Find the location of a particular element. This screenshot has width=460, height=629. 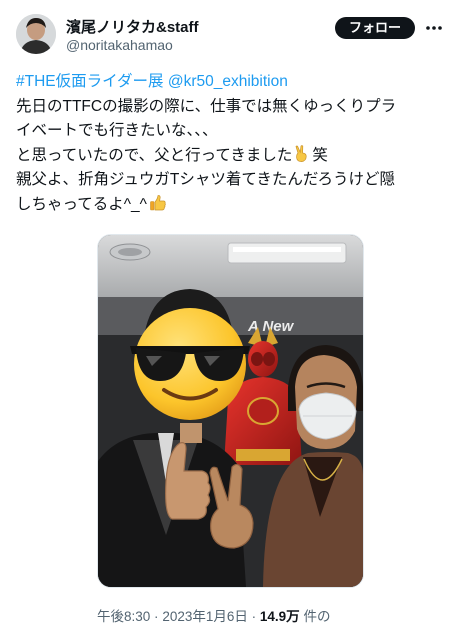

tweet-time: 午後8:30 is located at coordinates (123, 616).